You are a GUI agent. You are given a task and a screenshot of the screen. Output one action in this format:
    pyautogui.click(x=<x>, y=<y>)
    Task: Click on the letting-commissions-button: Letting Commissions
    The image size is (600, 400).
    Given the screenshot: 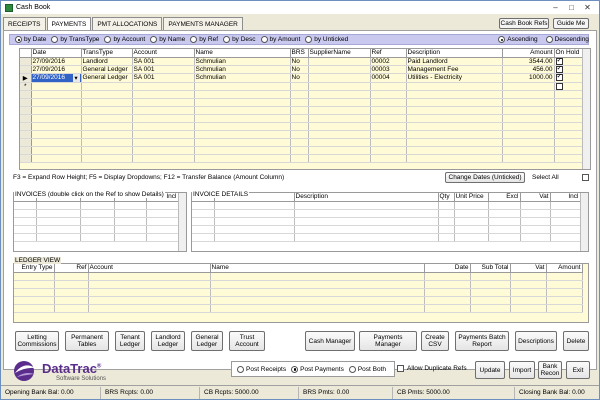 What is the action you would take?
    pyautogui.click(x=37, y=341)
    